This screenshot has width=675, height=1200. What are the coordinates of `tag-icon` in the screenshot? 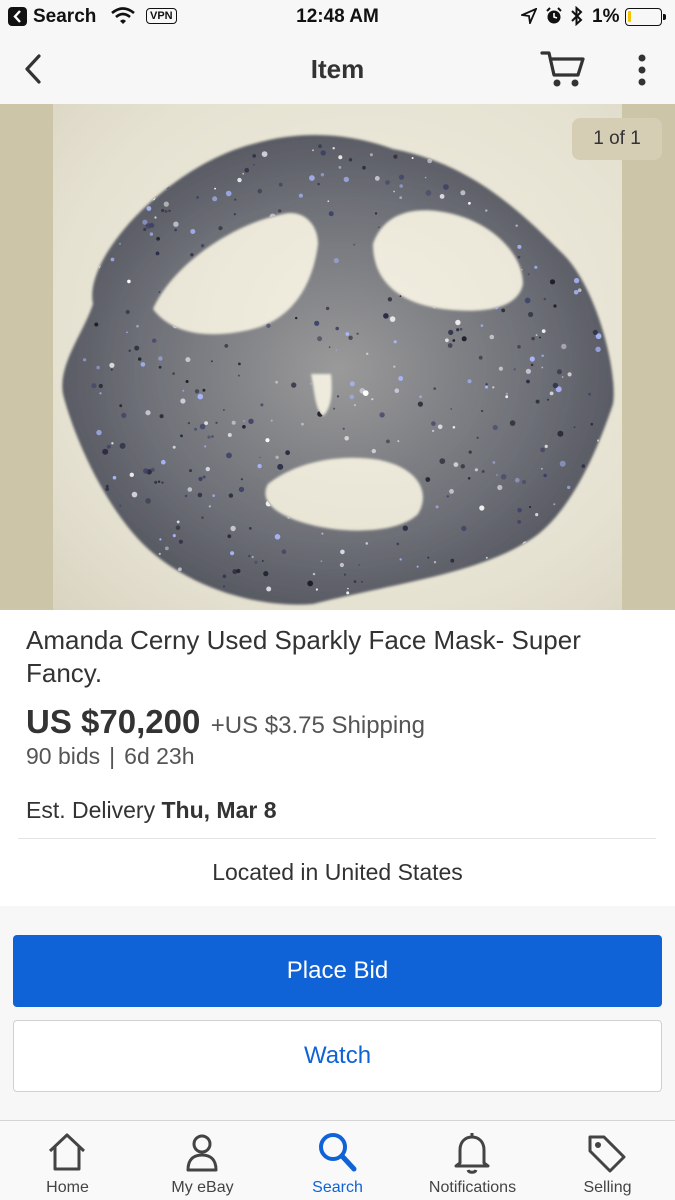 It's located at (607, 1154).